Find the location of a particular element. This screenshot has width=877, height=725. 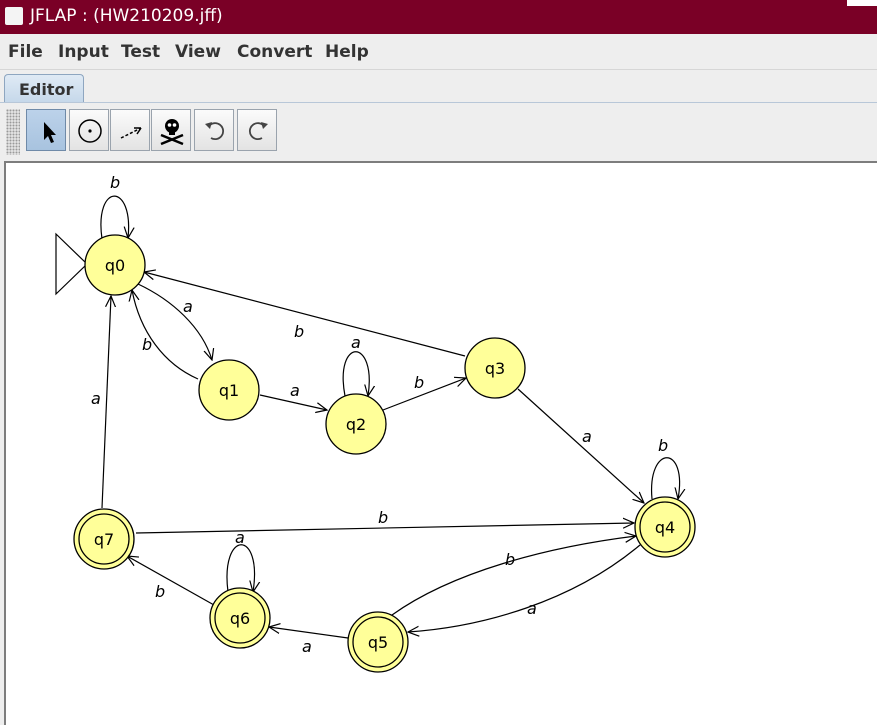

transition-q3-q4 is located at coordinates (580, 445).